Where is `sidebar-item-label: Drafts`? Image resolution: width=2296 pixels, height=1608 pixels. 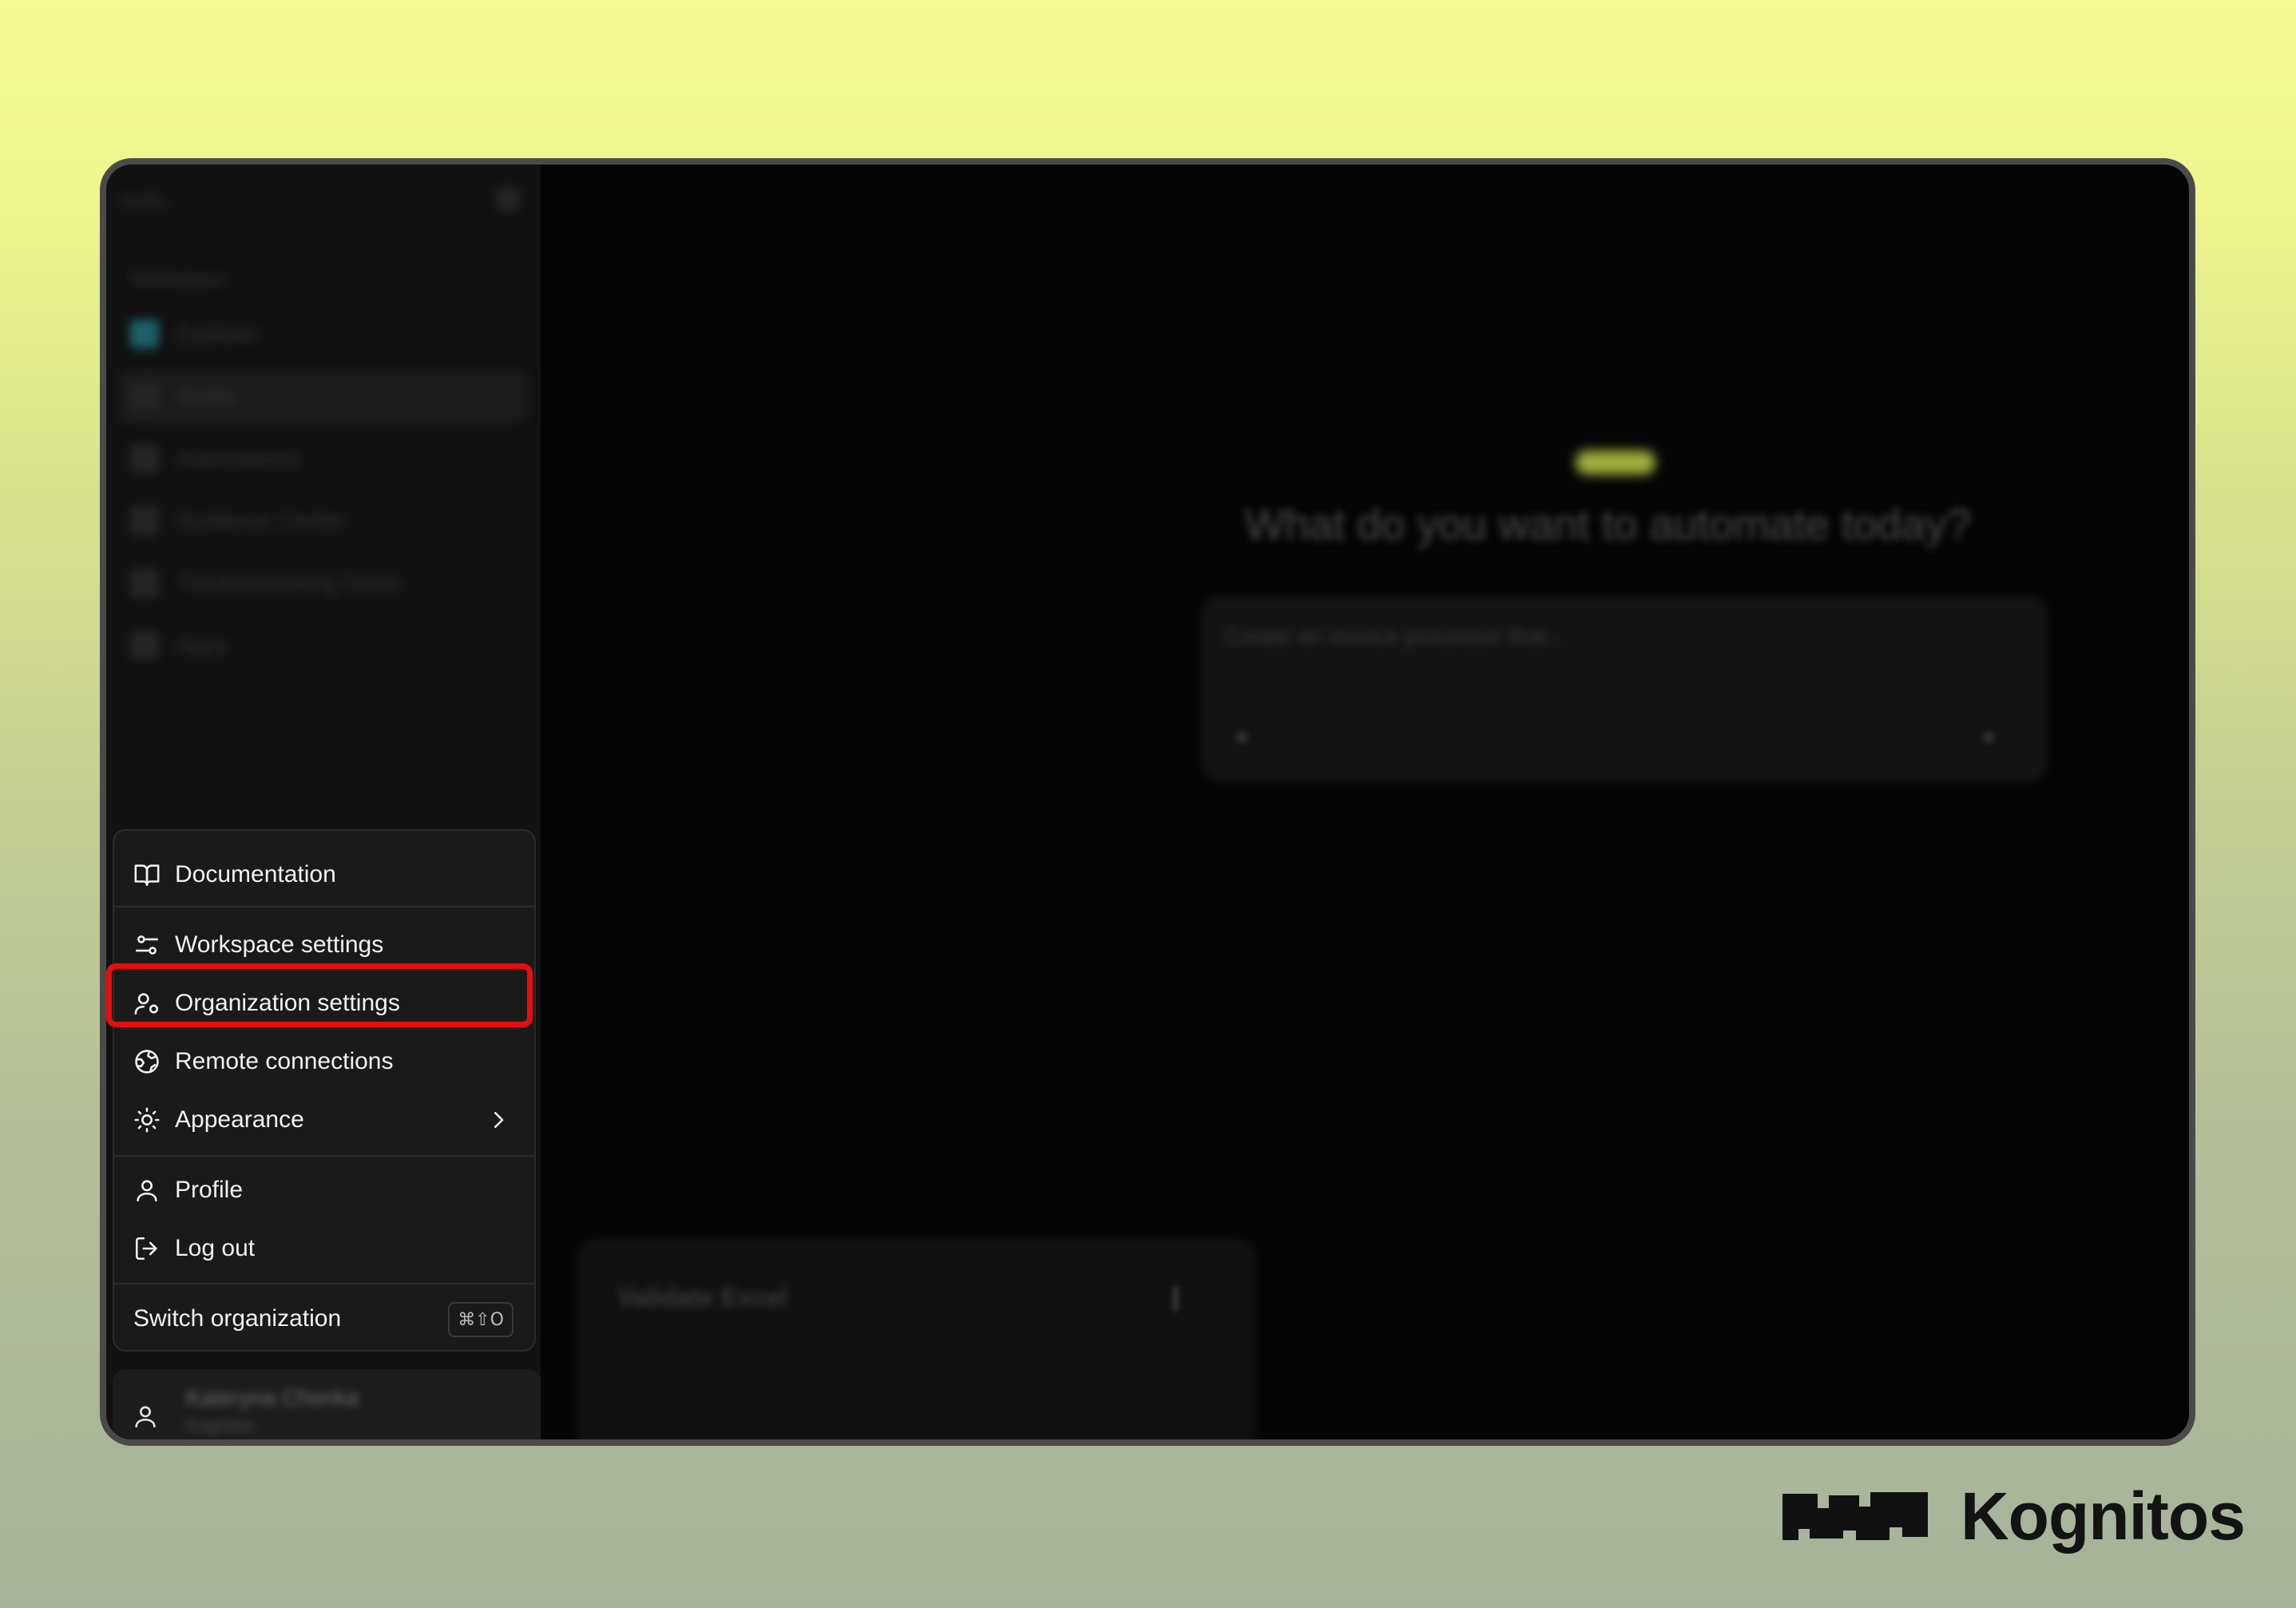 sidebar-item-label: Drafts is located at coordinates (206, 395).